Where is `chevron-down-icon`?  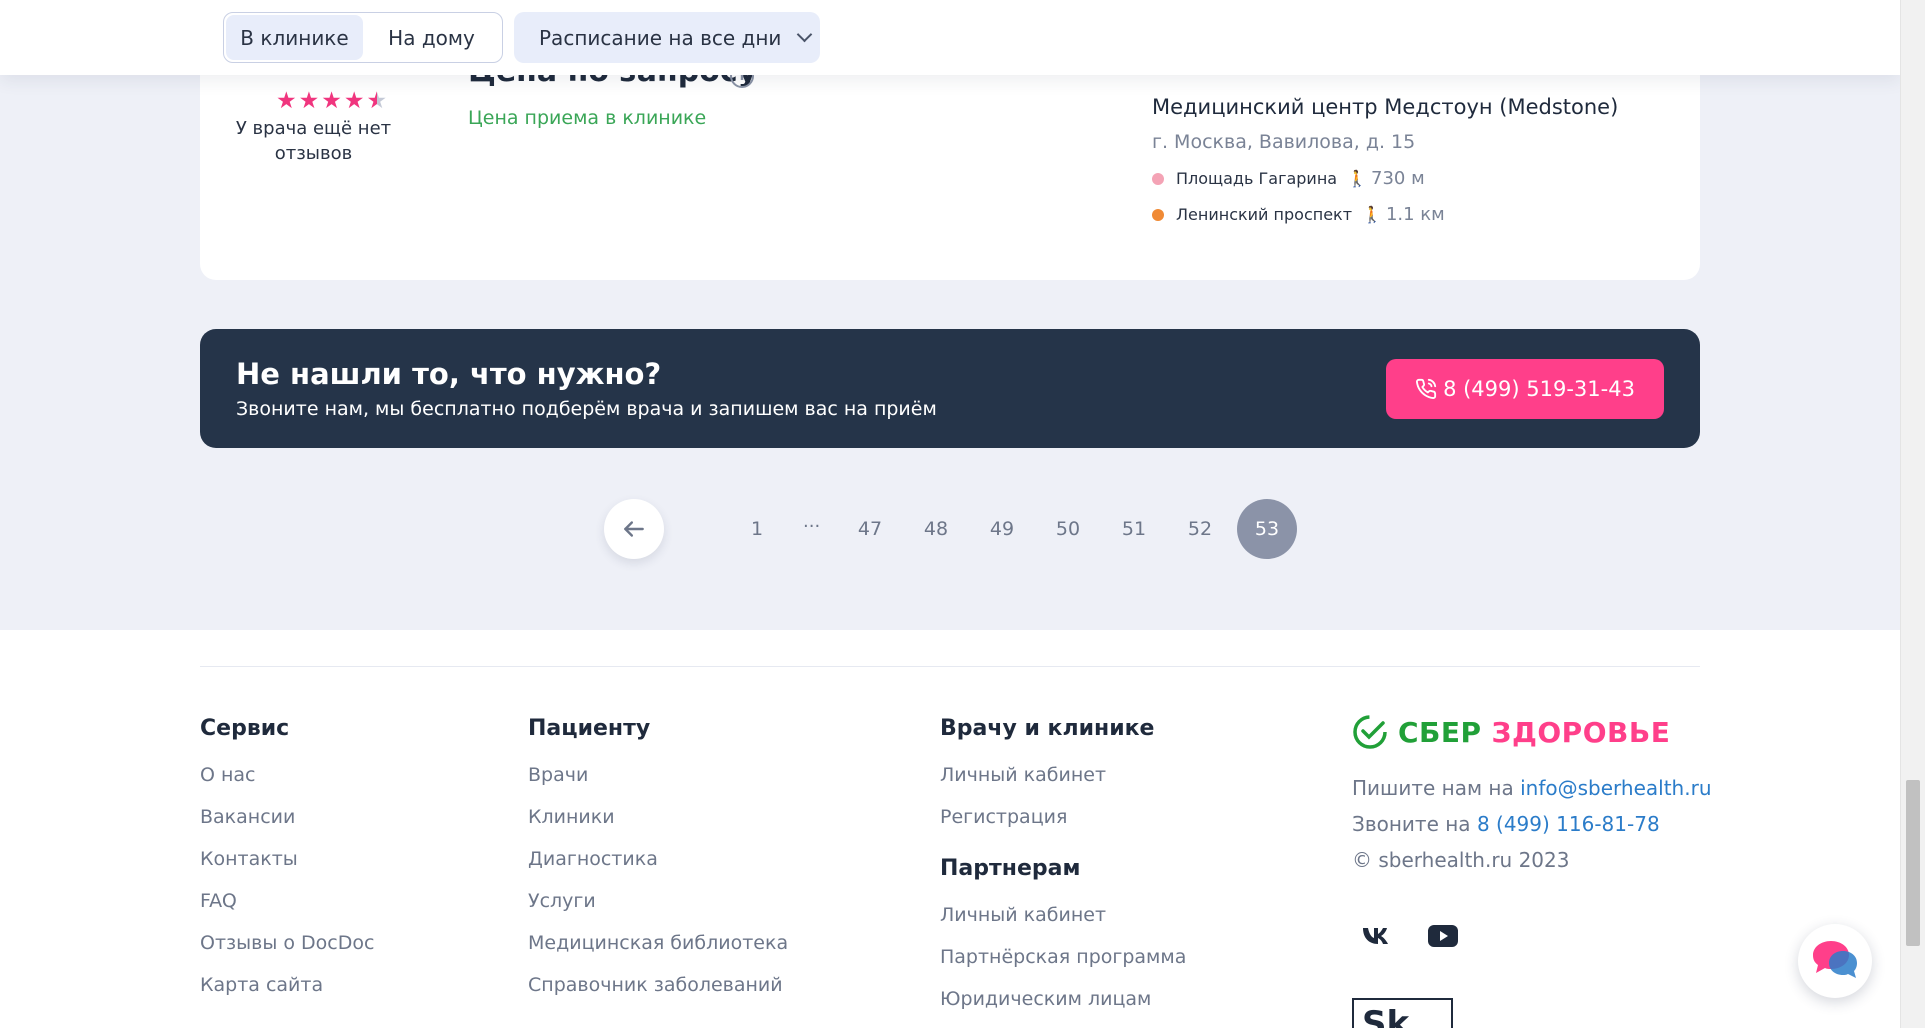 chevron-down-icon is located at coordinates (805, 34).